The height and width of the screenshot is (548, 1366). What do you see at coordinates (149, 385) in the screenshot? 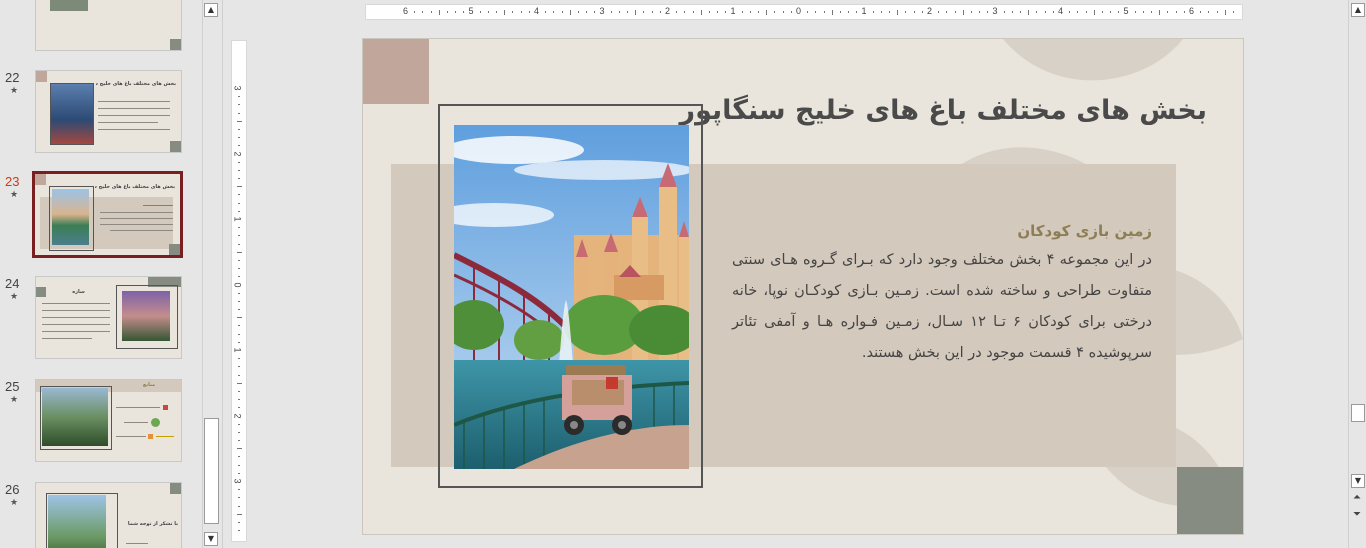
I see `thumbnail-title: منابع` at bounding box center [149, 385].